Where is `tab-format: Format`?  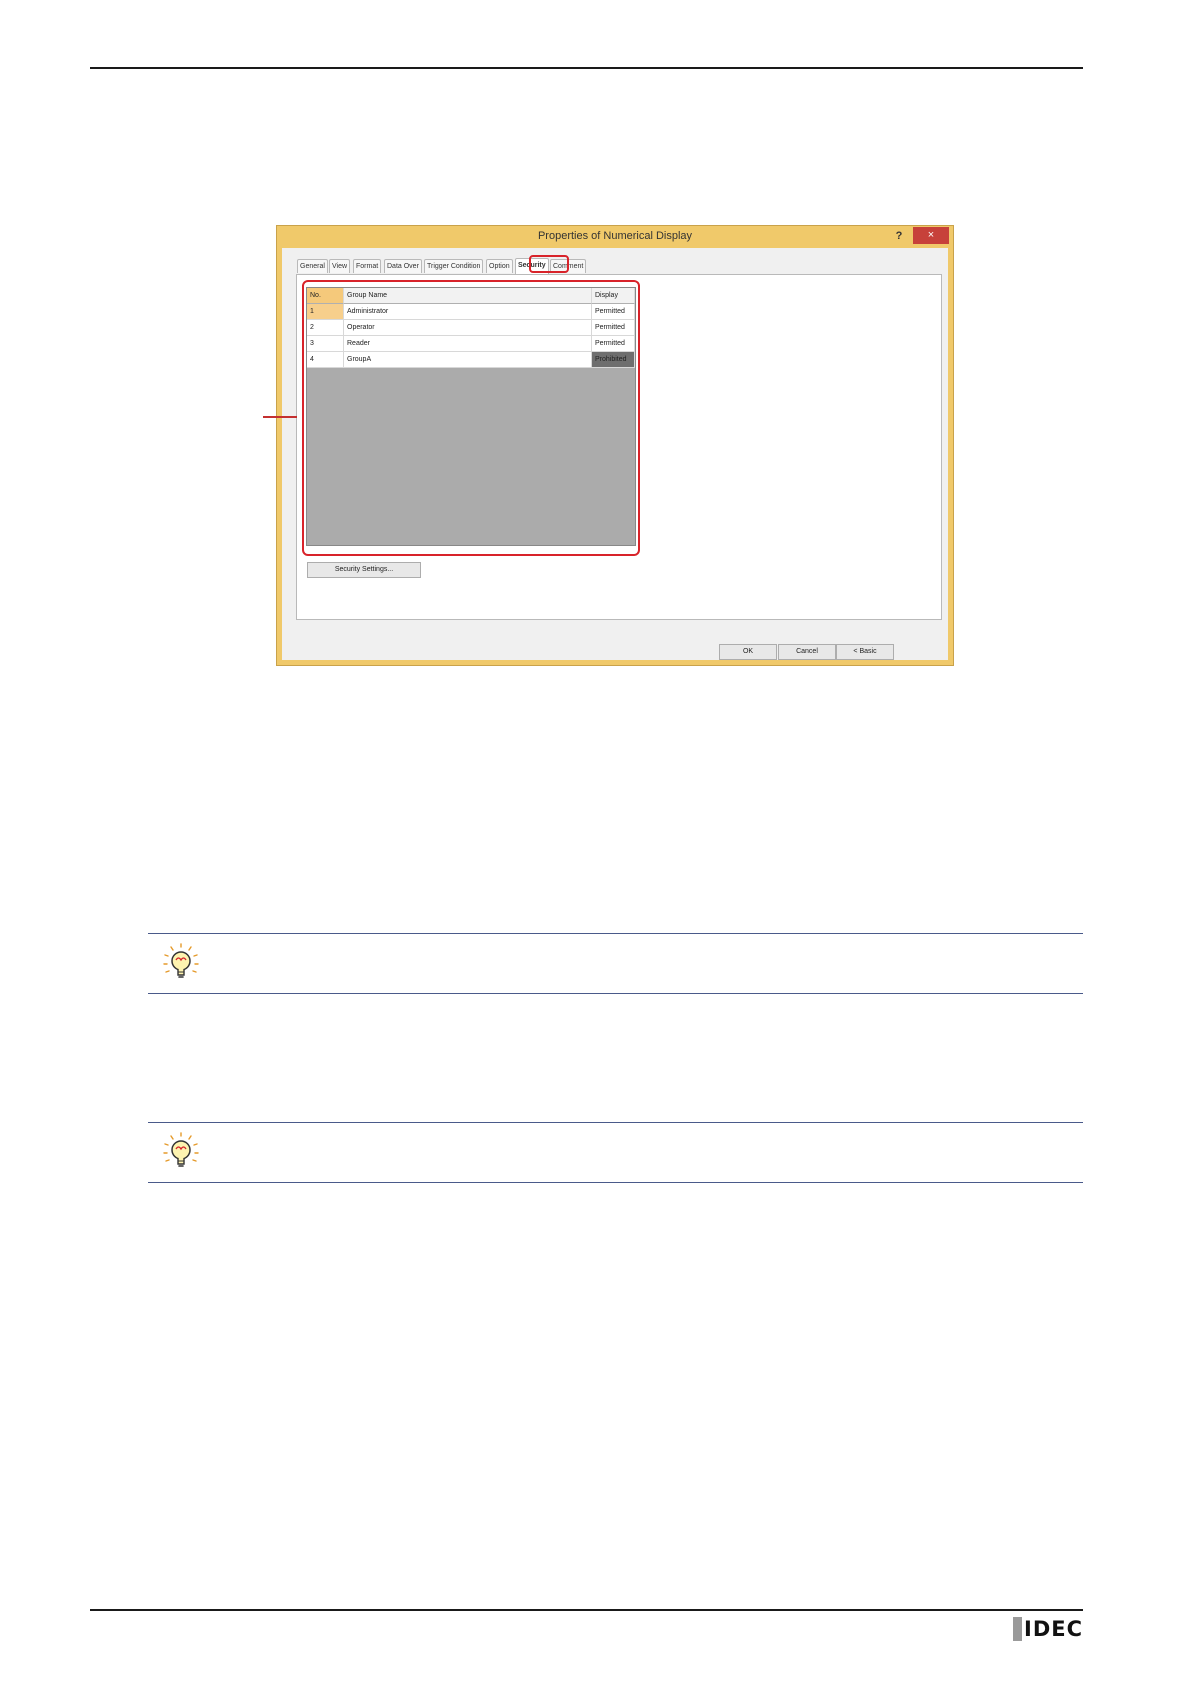
tab-format: Format is located at coordinates (367, 266).